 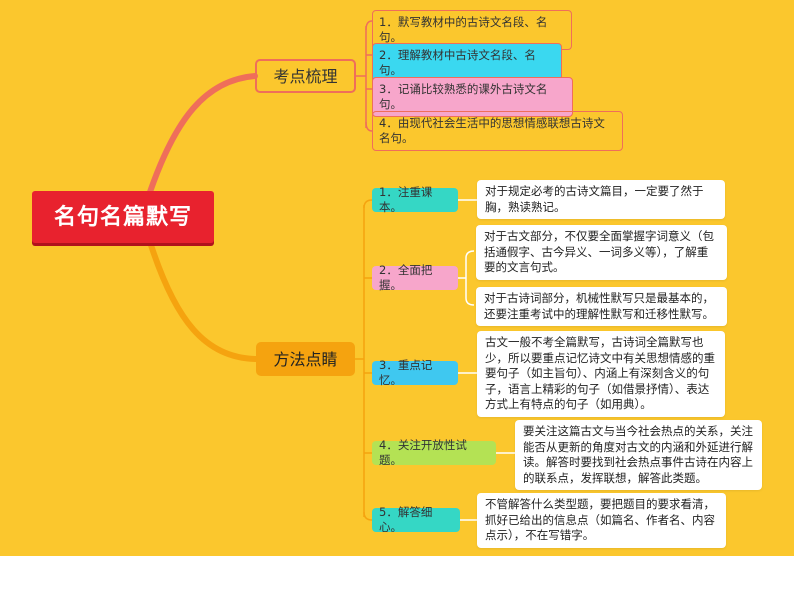 What do you see at coordinates (360, 361) in the screenshot?
I see `branch2-methods-trunk` at bounding box center [360, 361].